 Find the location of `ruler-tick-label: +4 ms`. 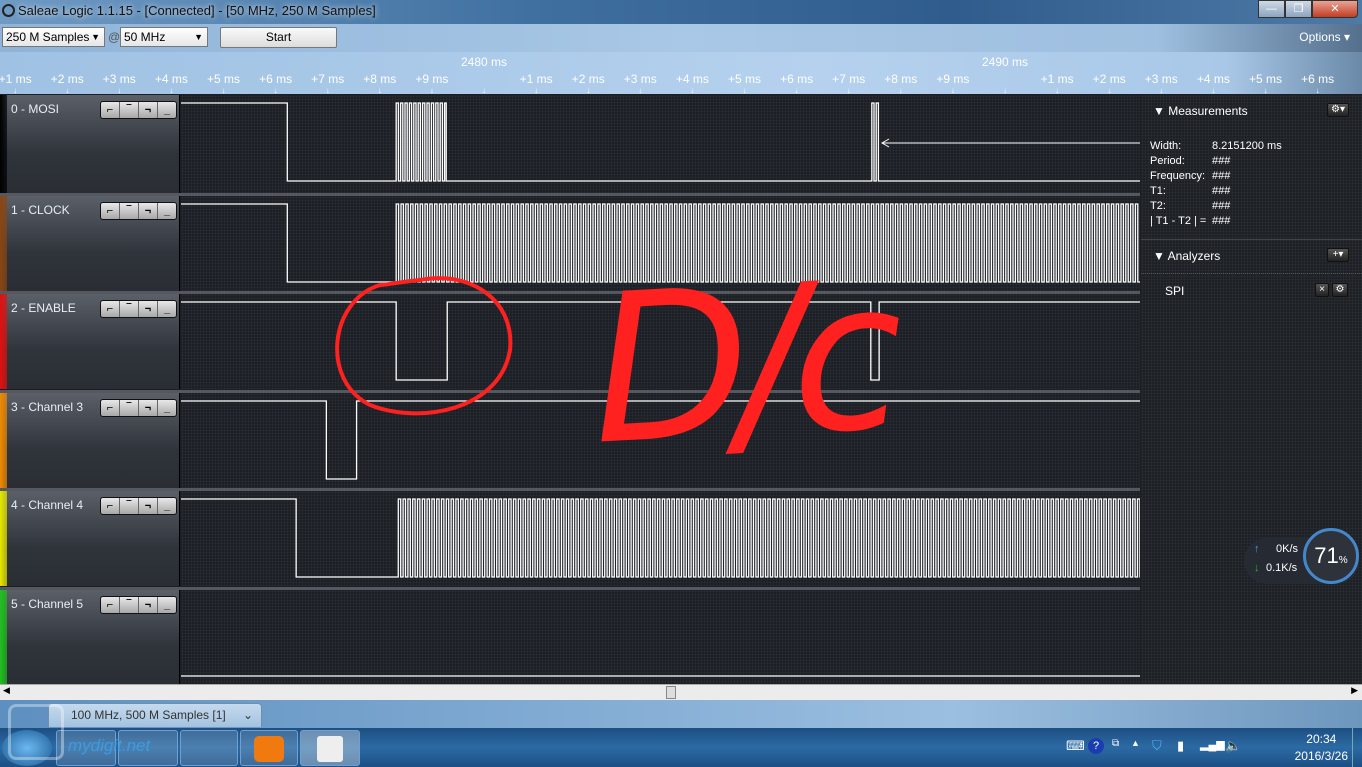

ruler-tick-label: +4 ms is located at coordinates (692, 79).